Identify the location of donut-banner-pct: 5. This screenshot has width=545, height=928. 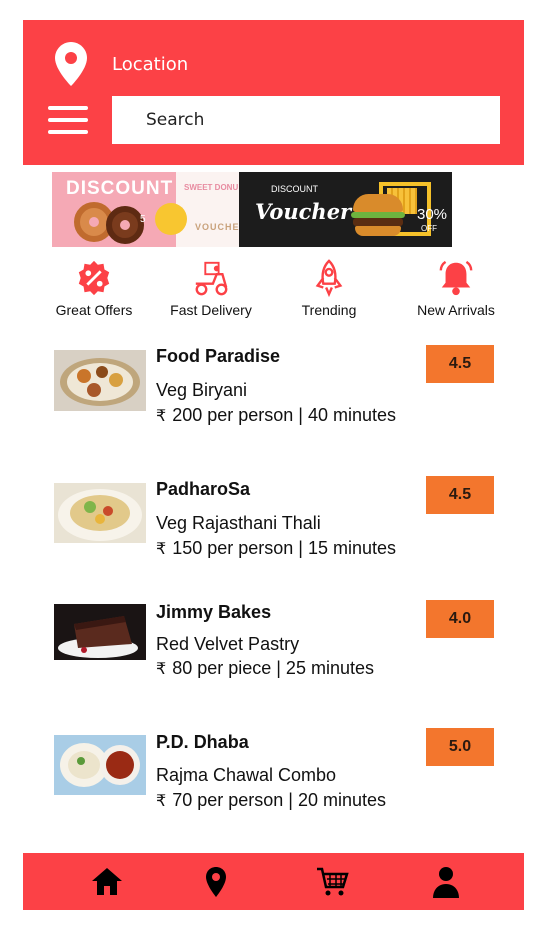
(143, 219).